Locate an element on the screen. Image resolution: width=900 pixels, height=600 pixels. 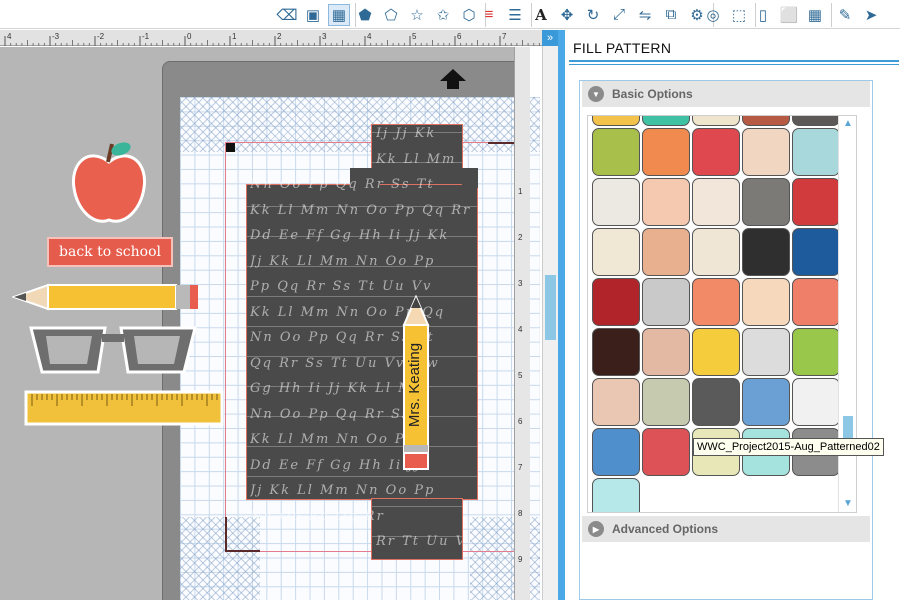
line-color-icon: ≡ is located at coordinates (489, 15).